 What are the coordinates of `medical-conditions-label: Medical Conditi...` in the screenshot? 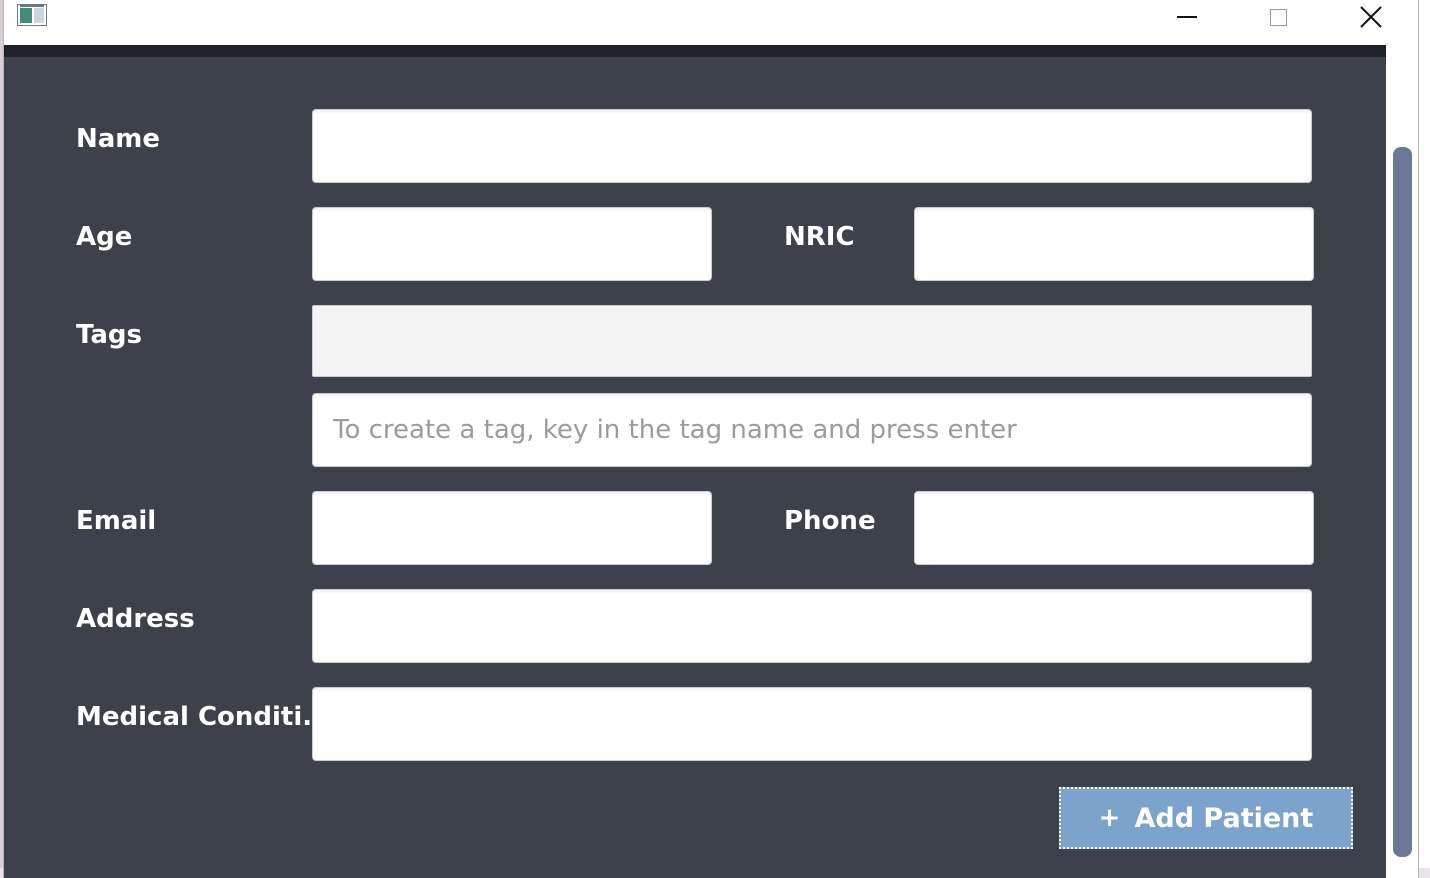 It's located at (204, 717).